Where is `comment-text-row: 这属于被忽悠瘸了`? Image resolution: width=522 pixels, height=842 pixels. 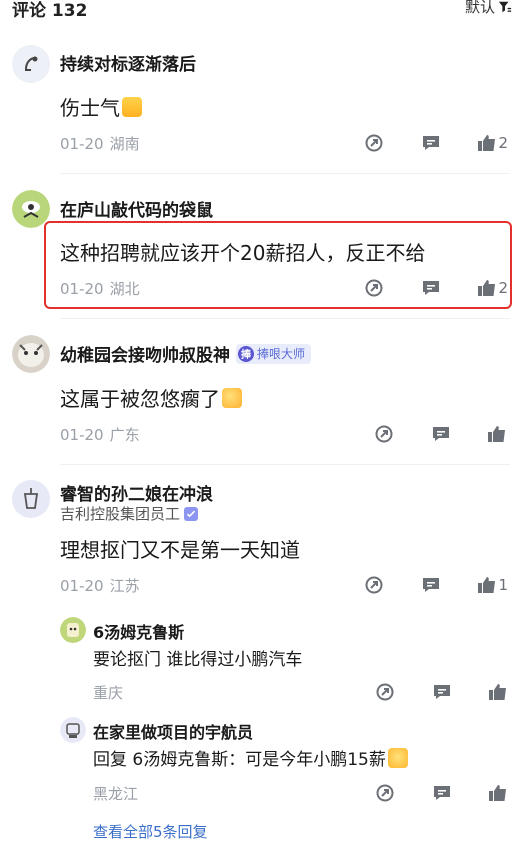
comment-text-row: 这属于被忽悠瘸了 is located at coordinates (151, 397).